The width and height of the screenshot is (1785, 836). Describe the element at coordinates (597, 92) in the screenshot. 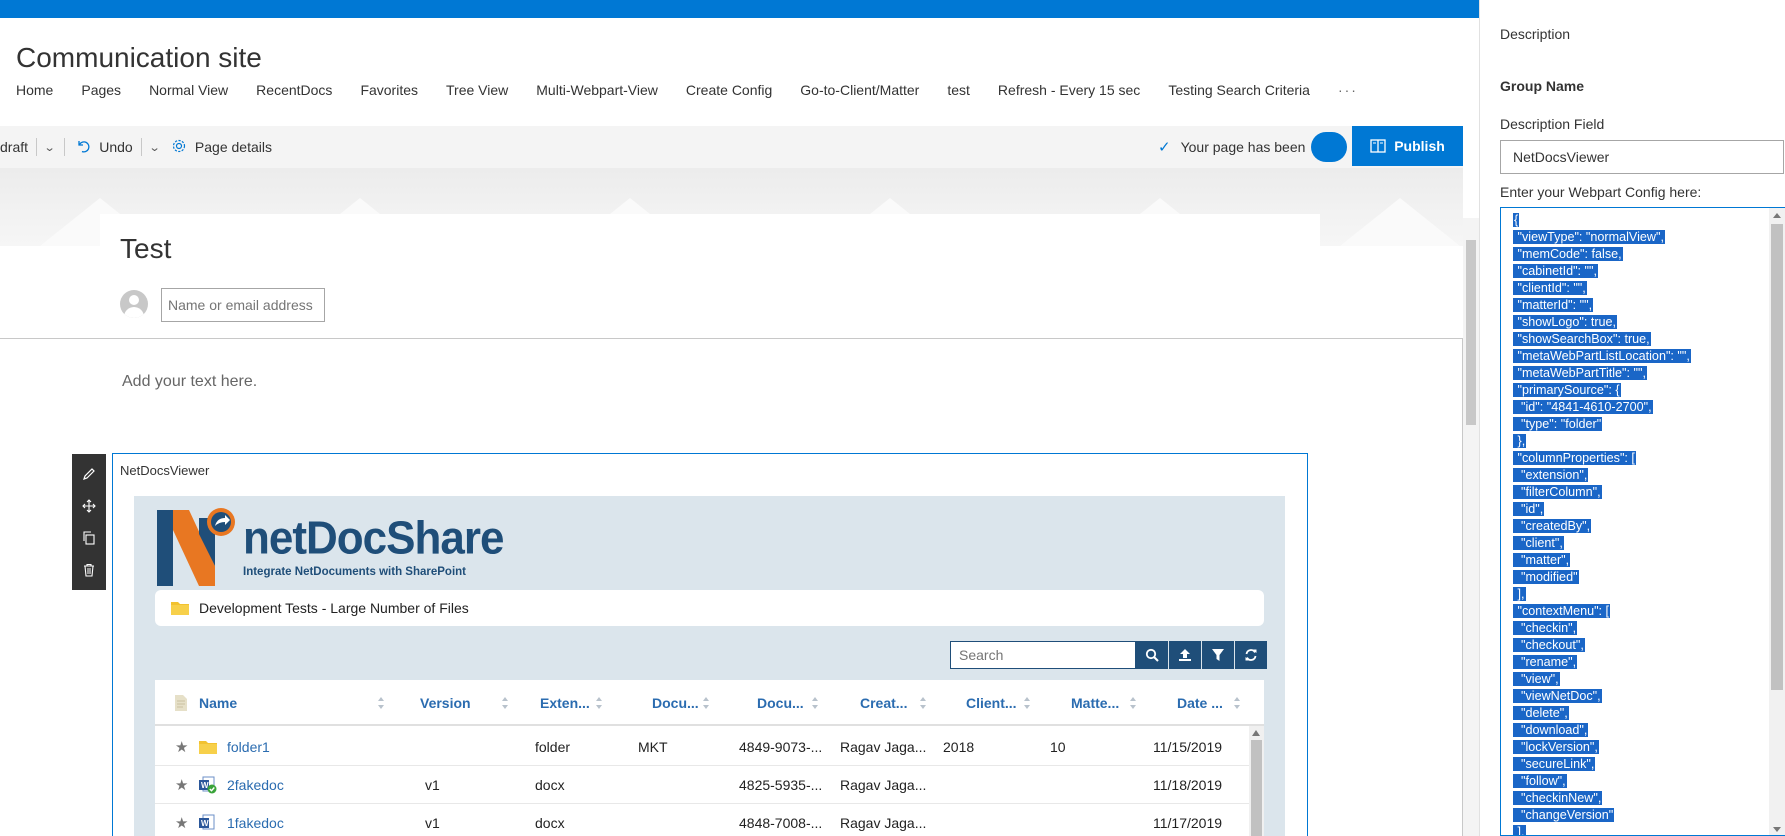

I see `nav-item-multi-webpart-view: Multi-Webpart-View` at that location.